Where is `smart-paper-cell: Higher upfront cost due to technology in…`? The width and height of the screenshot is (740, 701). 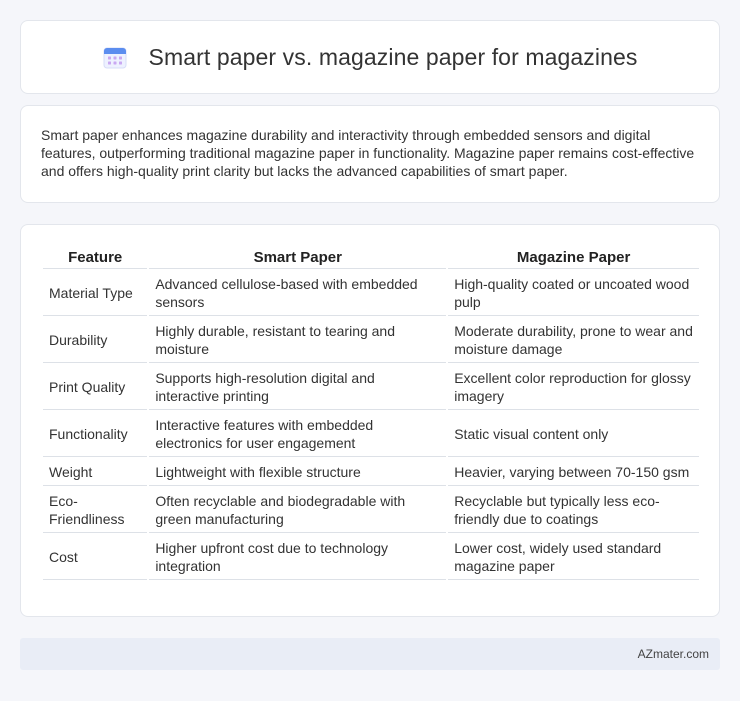
smart-paper-cell: Higher upfront cost due to technology in… is located at coordinates (298, 557).